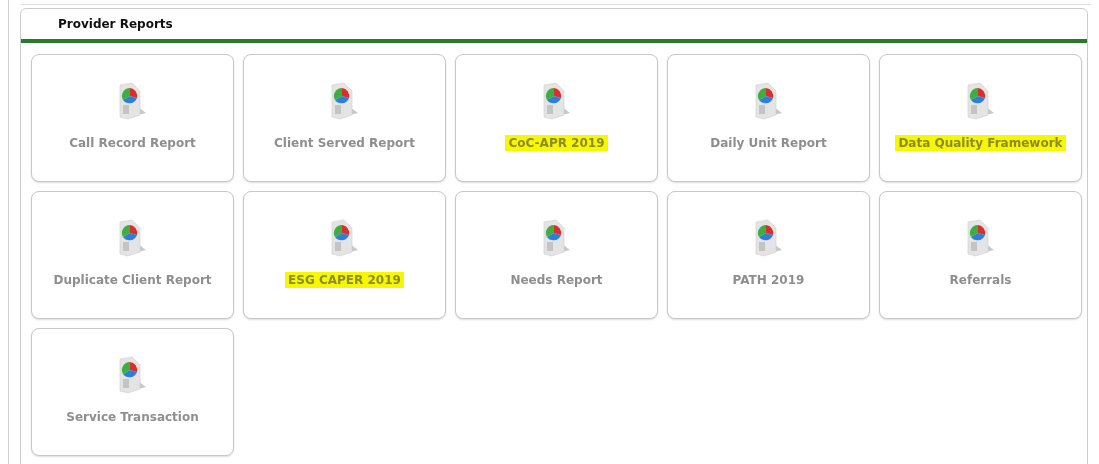 This screenshot has height=464, width=1099. I want to click on report-tile: PATH 2019, so click(768, 255).